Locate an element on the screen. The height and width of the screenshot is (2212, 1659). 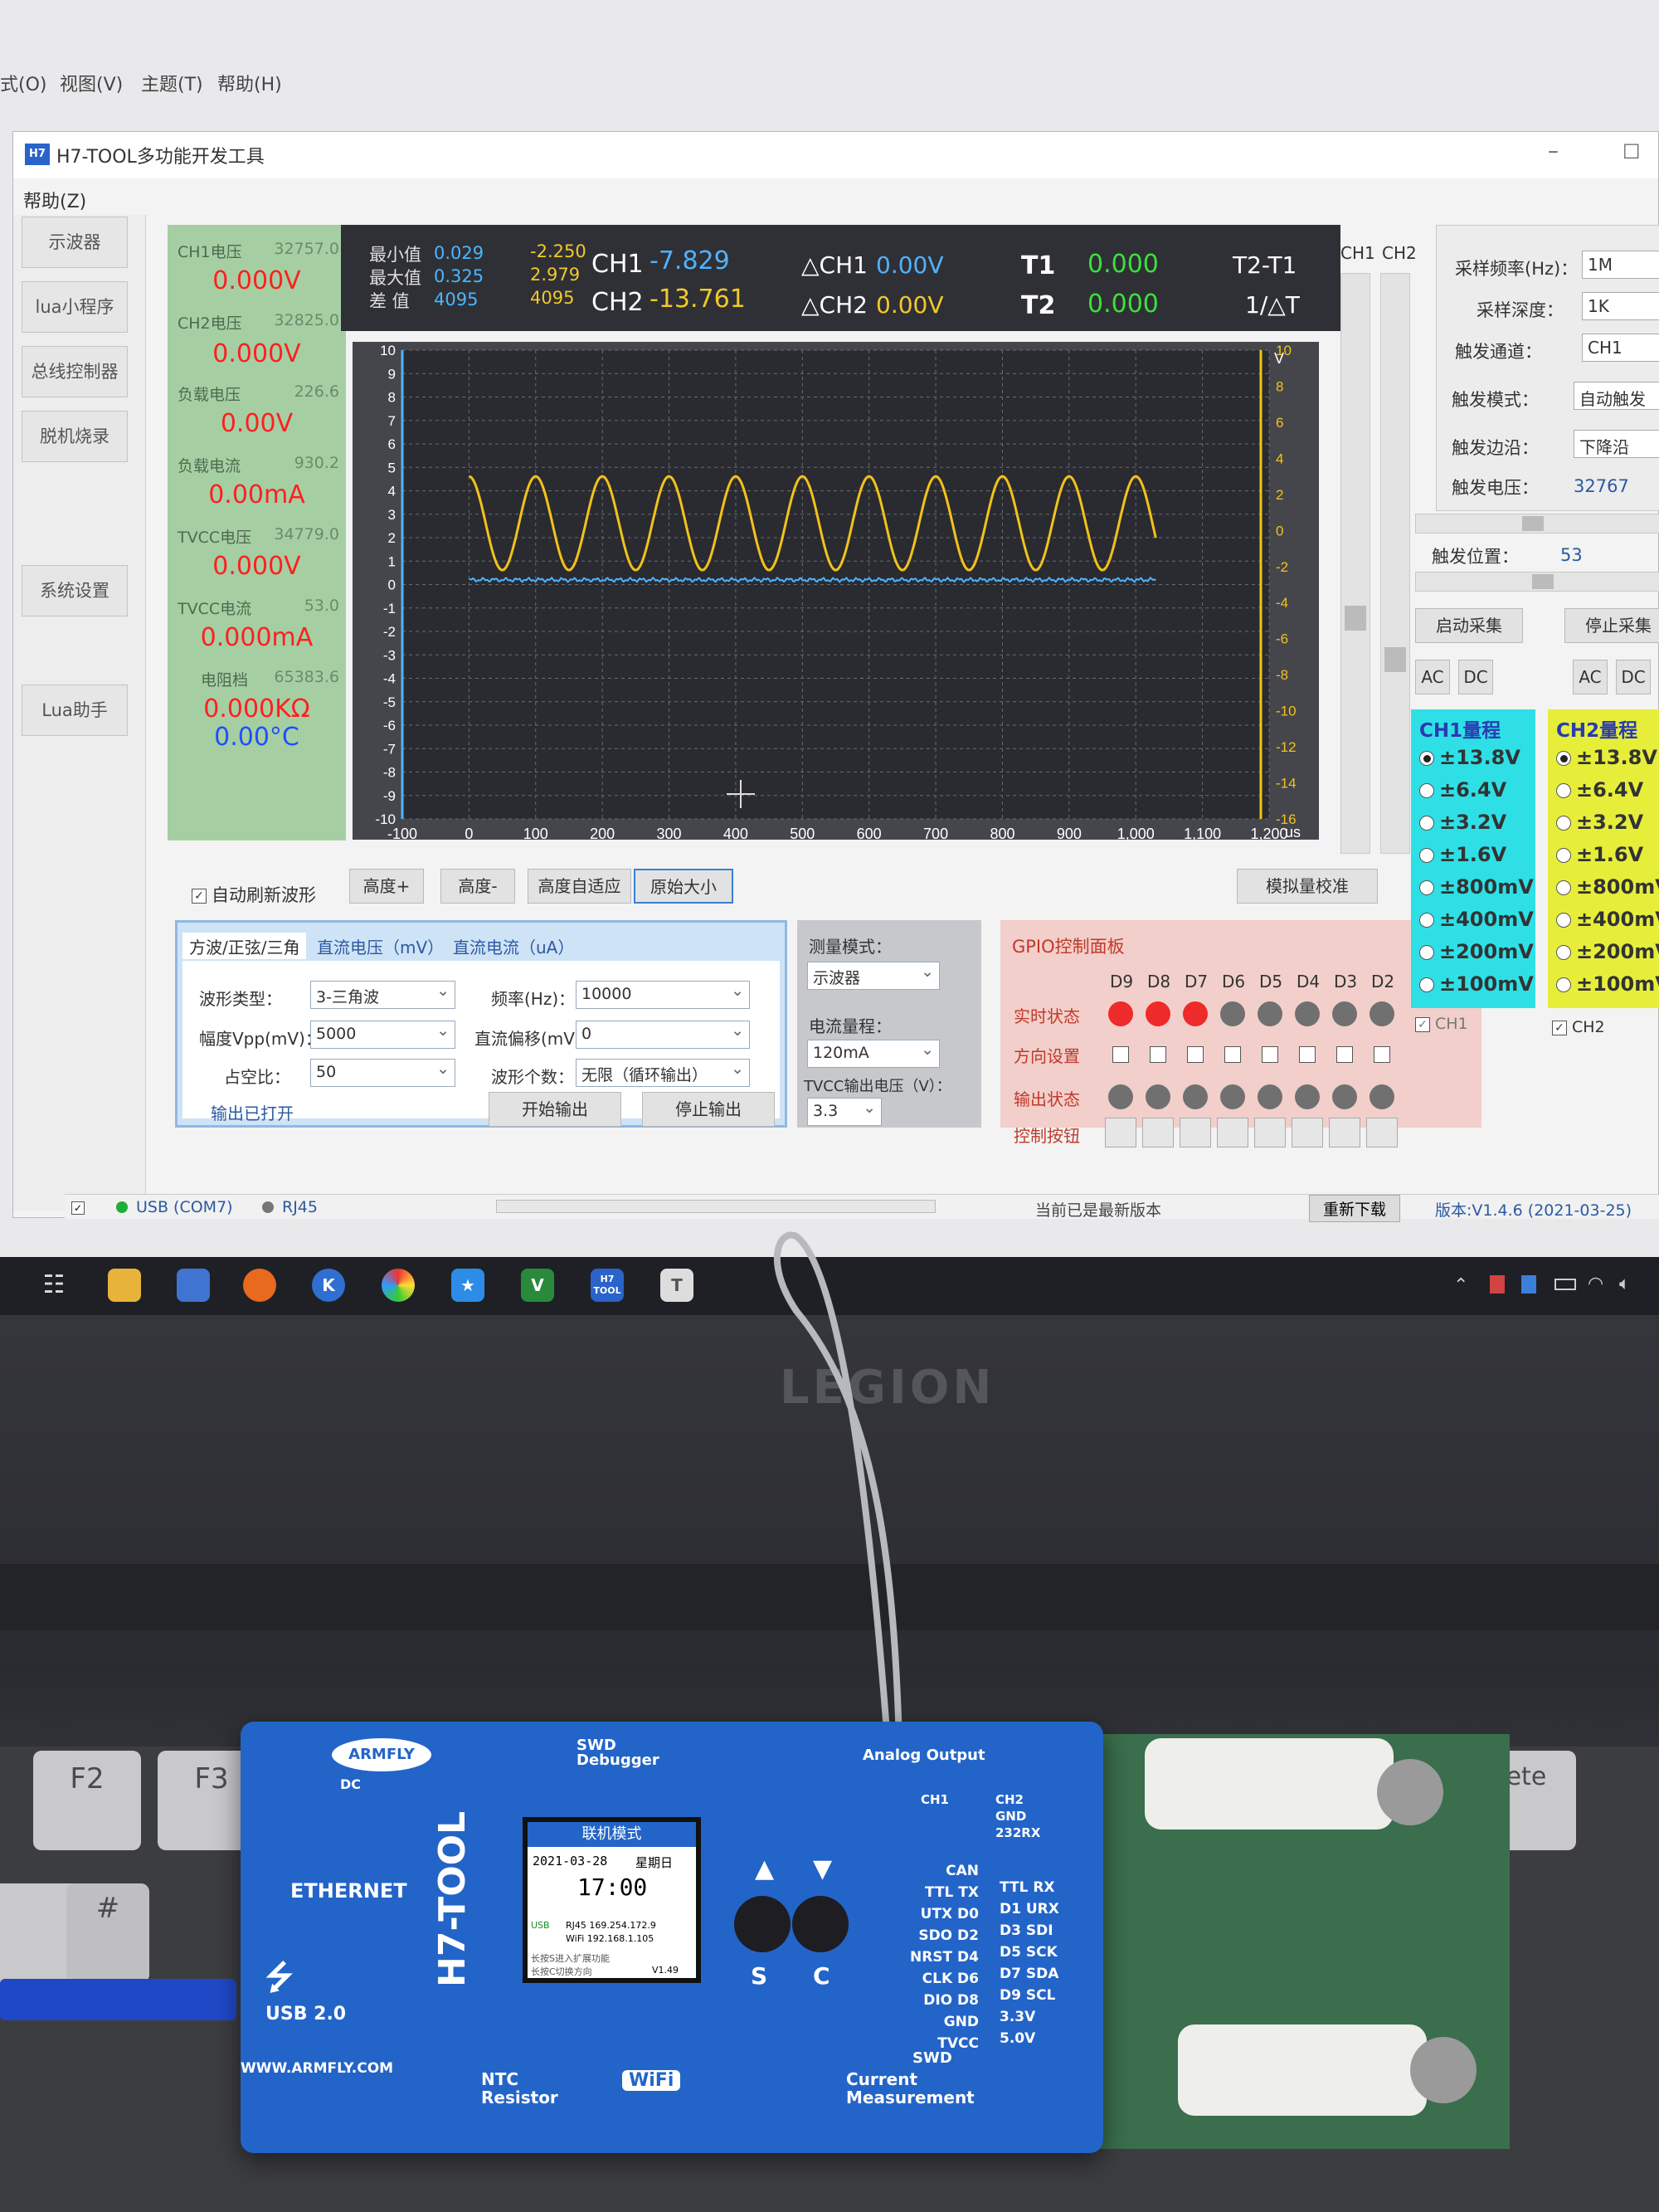
down-arrow-icon: ▼ is located at coordinates (823, 1868).